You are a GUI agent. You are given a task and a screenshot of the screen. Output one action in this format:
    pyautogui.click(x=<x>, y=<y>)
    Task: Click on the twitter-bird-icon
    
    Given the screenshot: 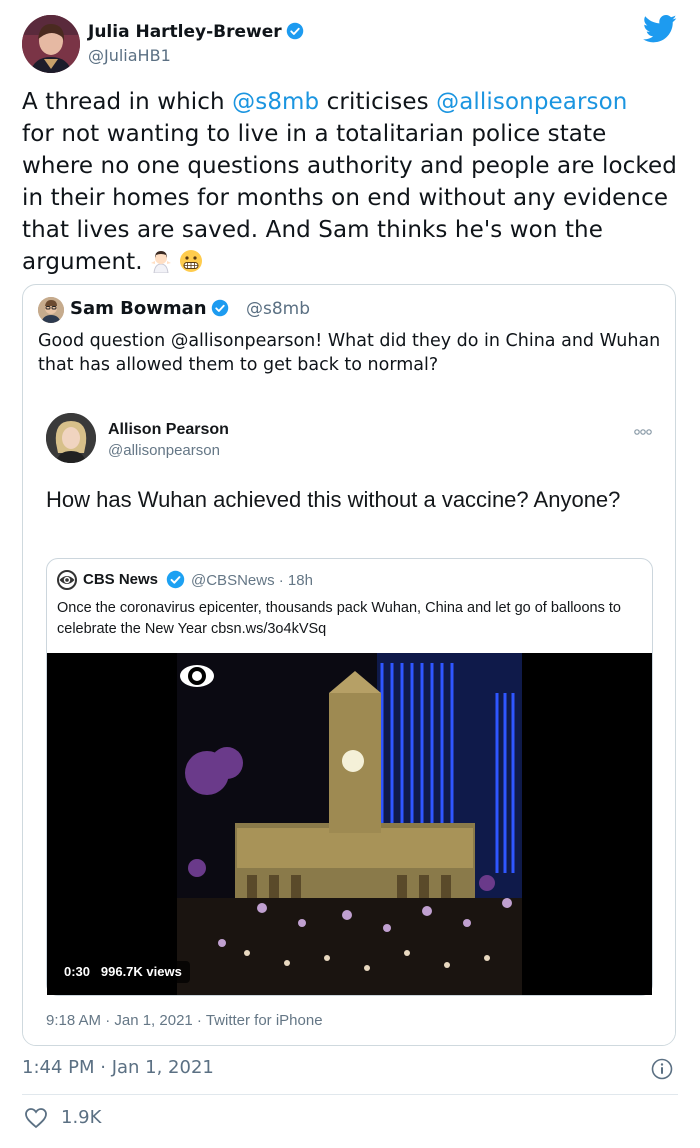 What is the action you would take?
    pyautogui.click(x=659, y=29)
    